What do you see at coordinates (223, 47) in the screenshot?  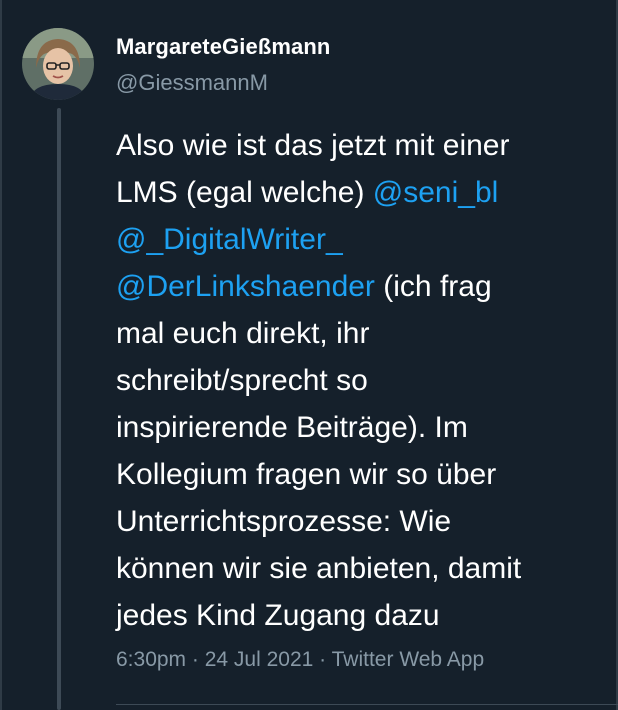 I see `author-display-name: MargareteGießmann` at bounding box center [223, 47].